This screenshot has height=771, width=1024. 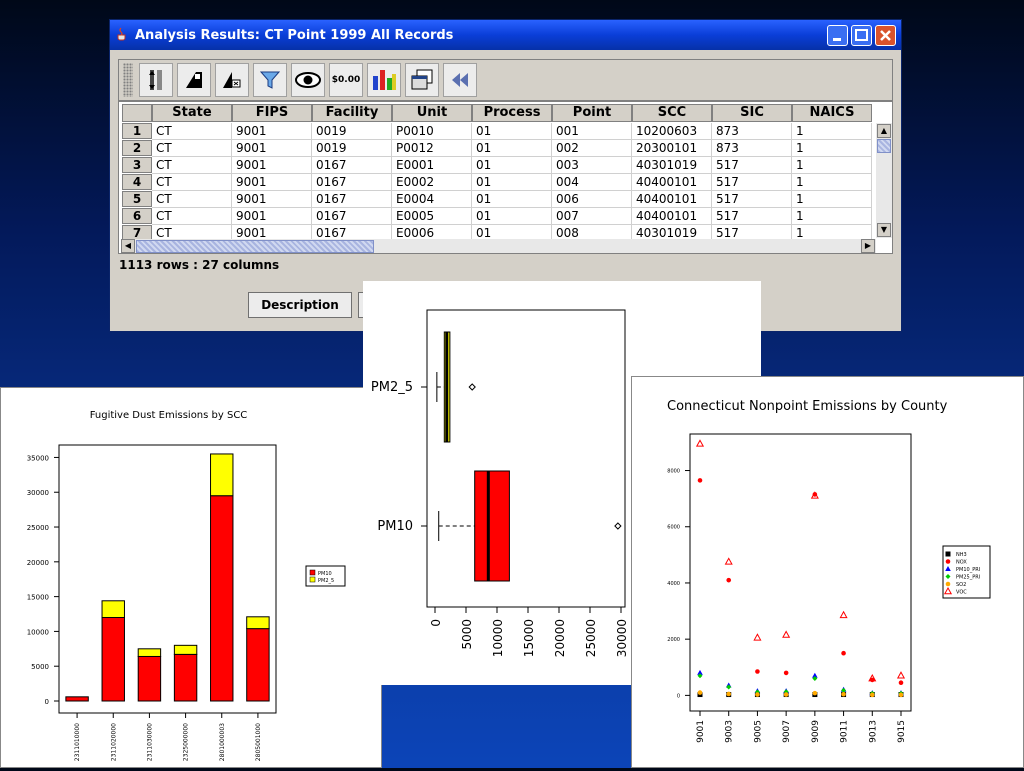 What do you see at coordinates (432, 199) in the screenshot?
I see `table-cell: E0004` at bounding box center [432, 199].